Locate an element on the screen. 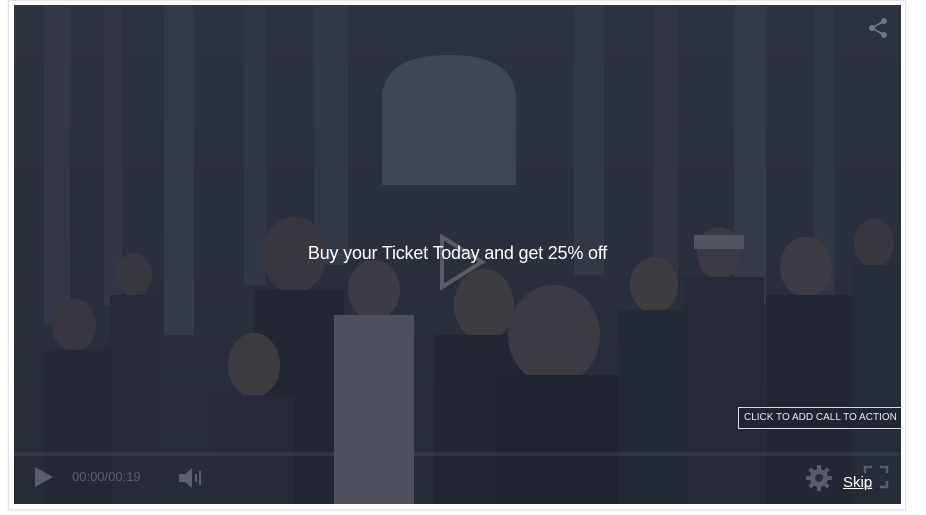  player-controls-bar: 00:00/00:19 is located at coordinates (457, 478).